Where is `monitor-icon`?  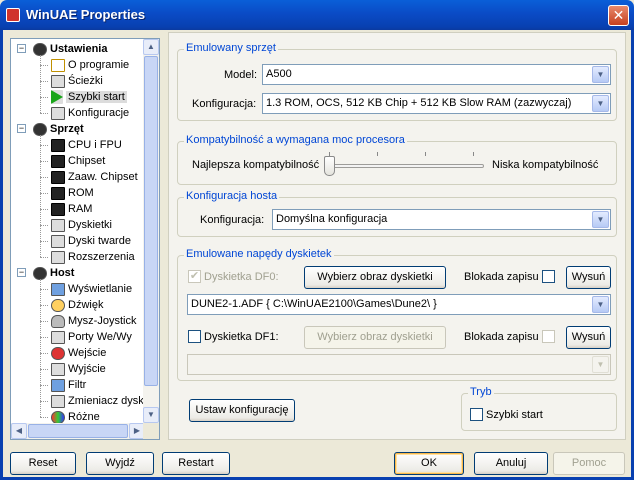
monitor-icon is located at coordinates (58, 385).